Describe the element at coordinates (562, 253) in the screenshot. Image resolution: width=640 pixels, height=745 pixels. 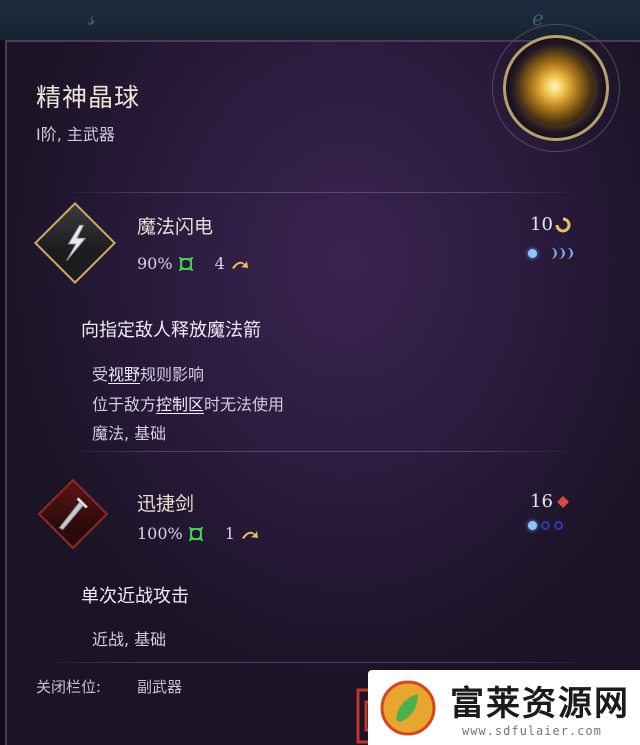
I see `moon-pips-icon: ❩❩❩` at that location.